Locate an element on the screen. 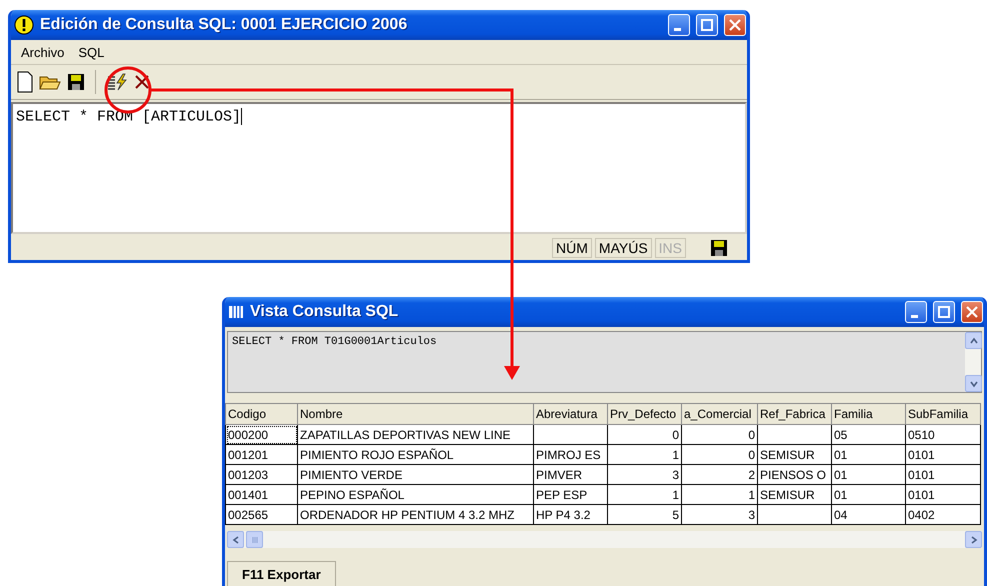 This screenshot has width=987, height=586. table-cell: 001203 is located at coordinates (262, 474).